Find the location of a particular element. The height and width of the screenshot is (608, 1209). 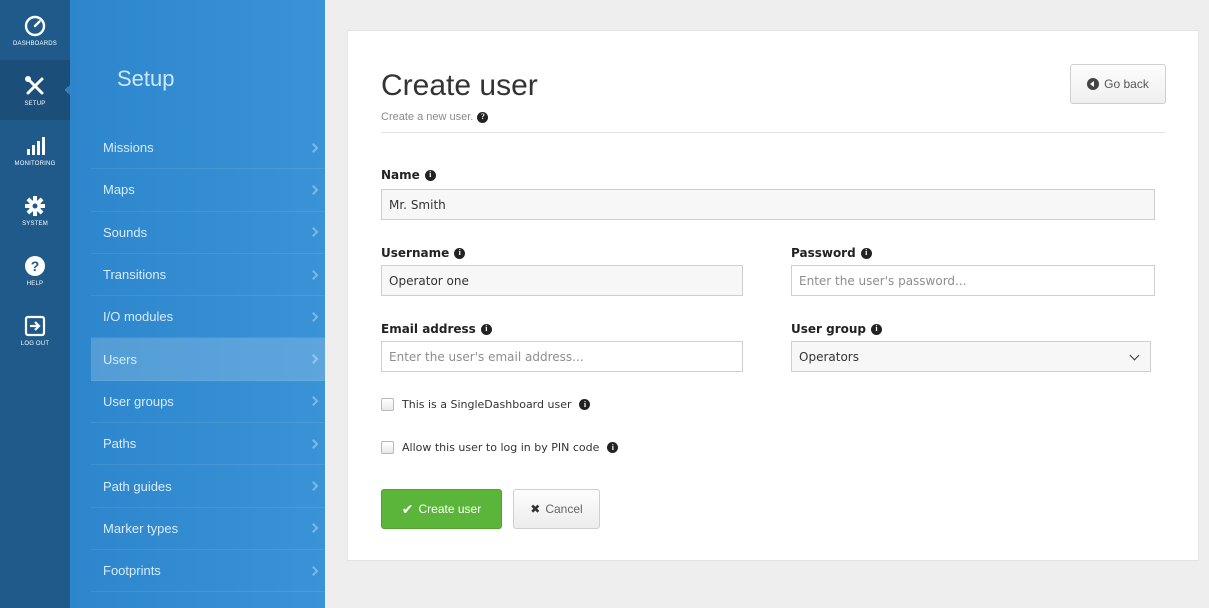

menu-item-label: User groups is located at coordinates (138, 401).